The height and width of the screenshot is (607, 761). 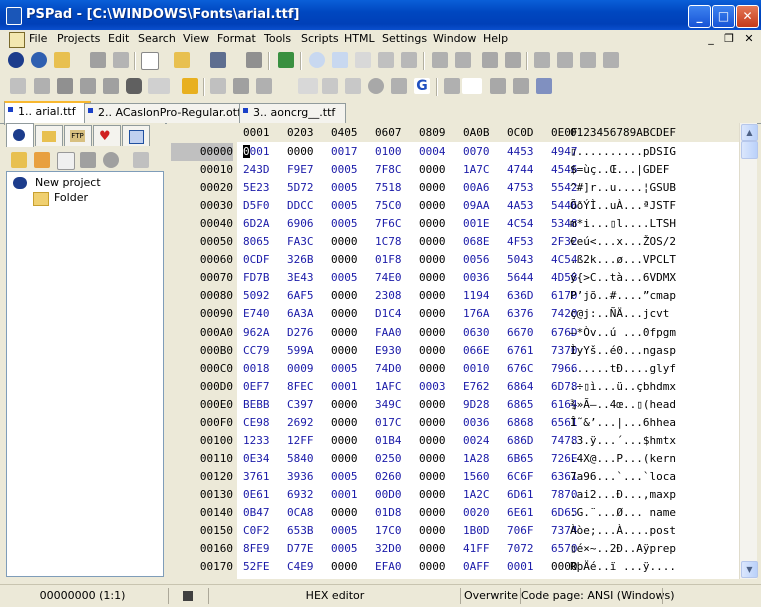 I want to click on hex-cell: 1233, so click(x=256, y=441).